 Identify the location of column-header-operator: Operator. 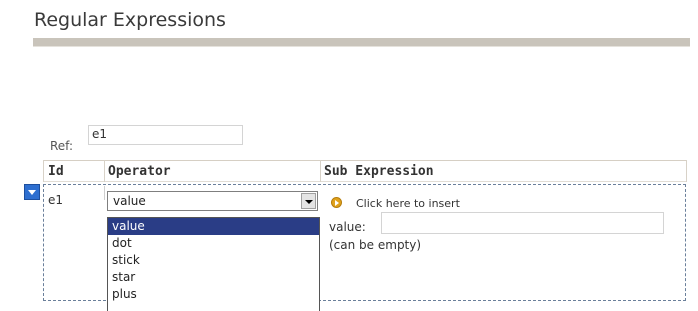
(139, 171).